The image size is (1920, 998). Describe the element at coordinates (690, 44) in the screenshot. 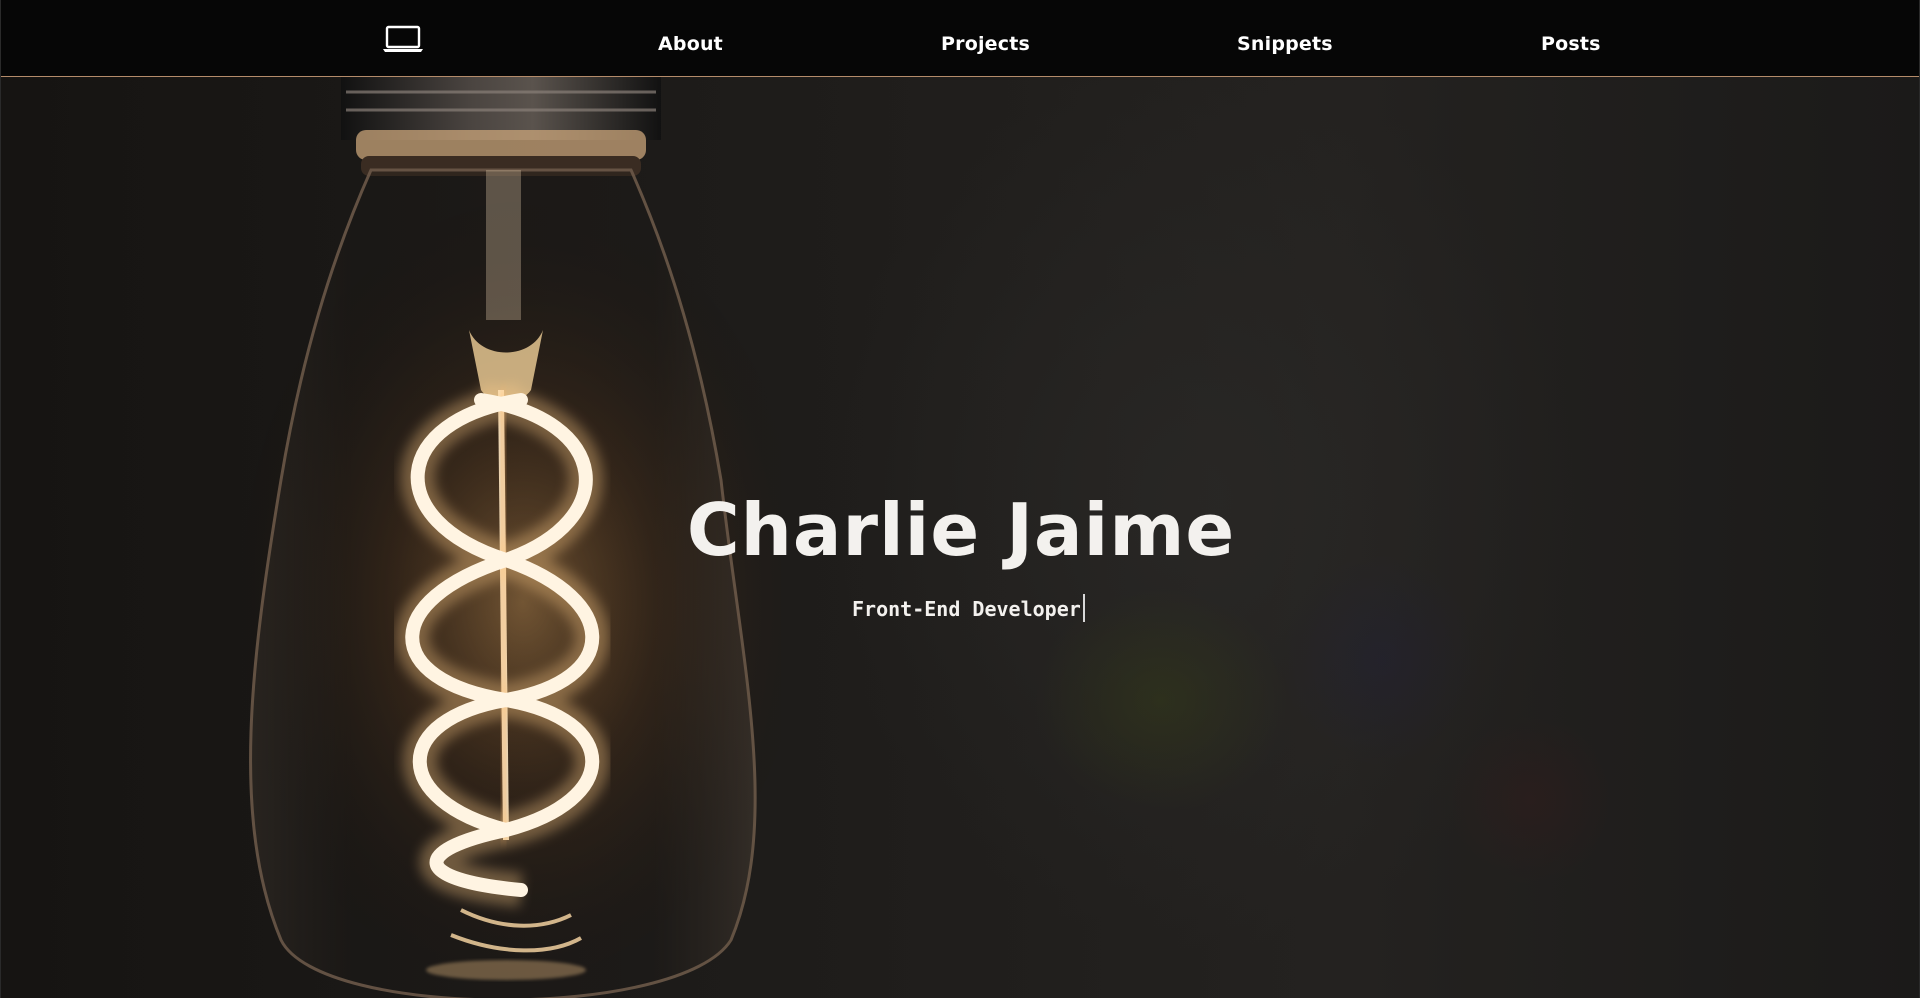

I see `nav-link-about: About` at that location.